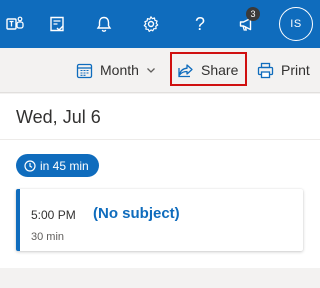  I want to click on share-highlight-box, so click(208, 69).